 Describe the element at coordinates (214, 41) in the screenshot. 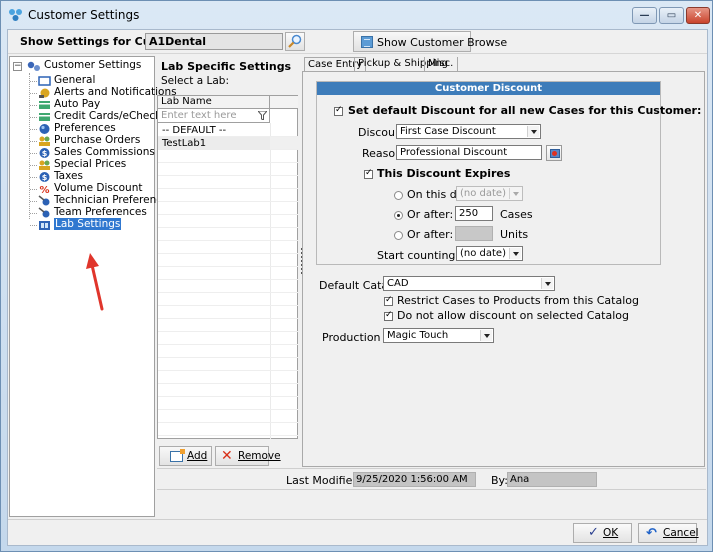

I see `customer-input: A1Dental` at that location.